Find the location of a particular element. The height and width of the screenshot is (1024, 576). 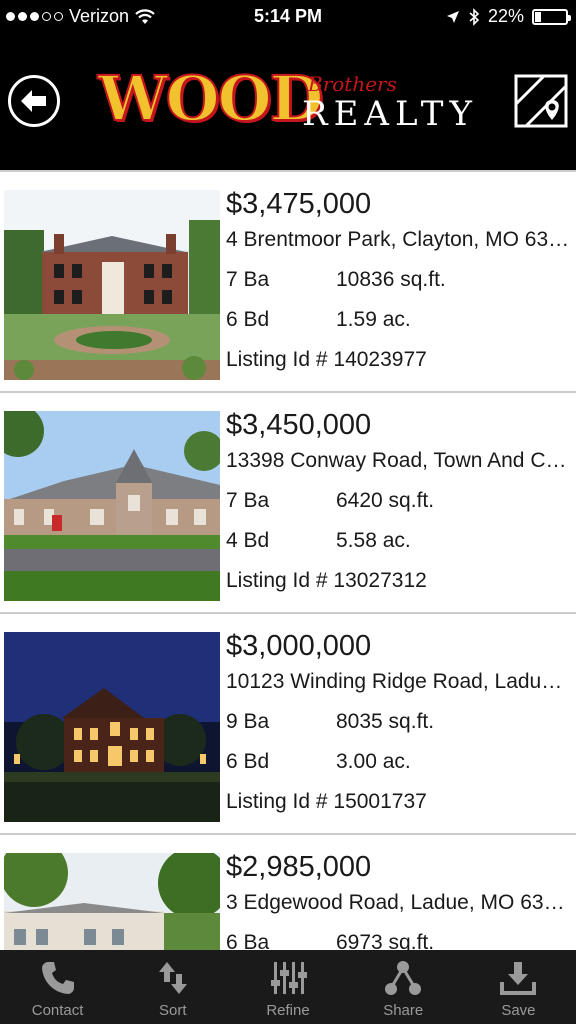

listing-price: $3,450,000 is located at coordinates (299, 425).